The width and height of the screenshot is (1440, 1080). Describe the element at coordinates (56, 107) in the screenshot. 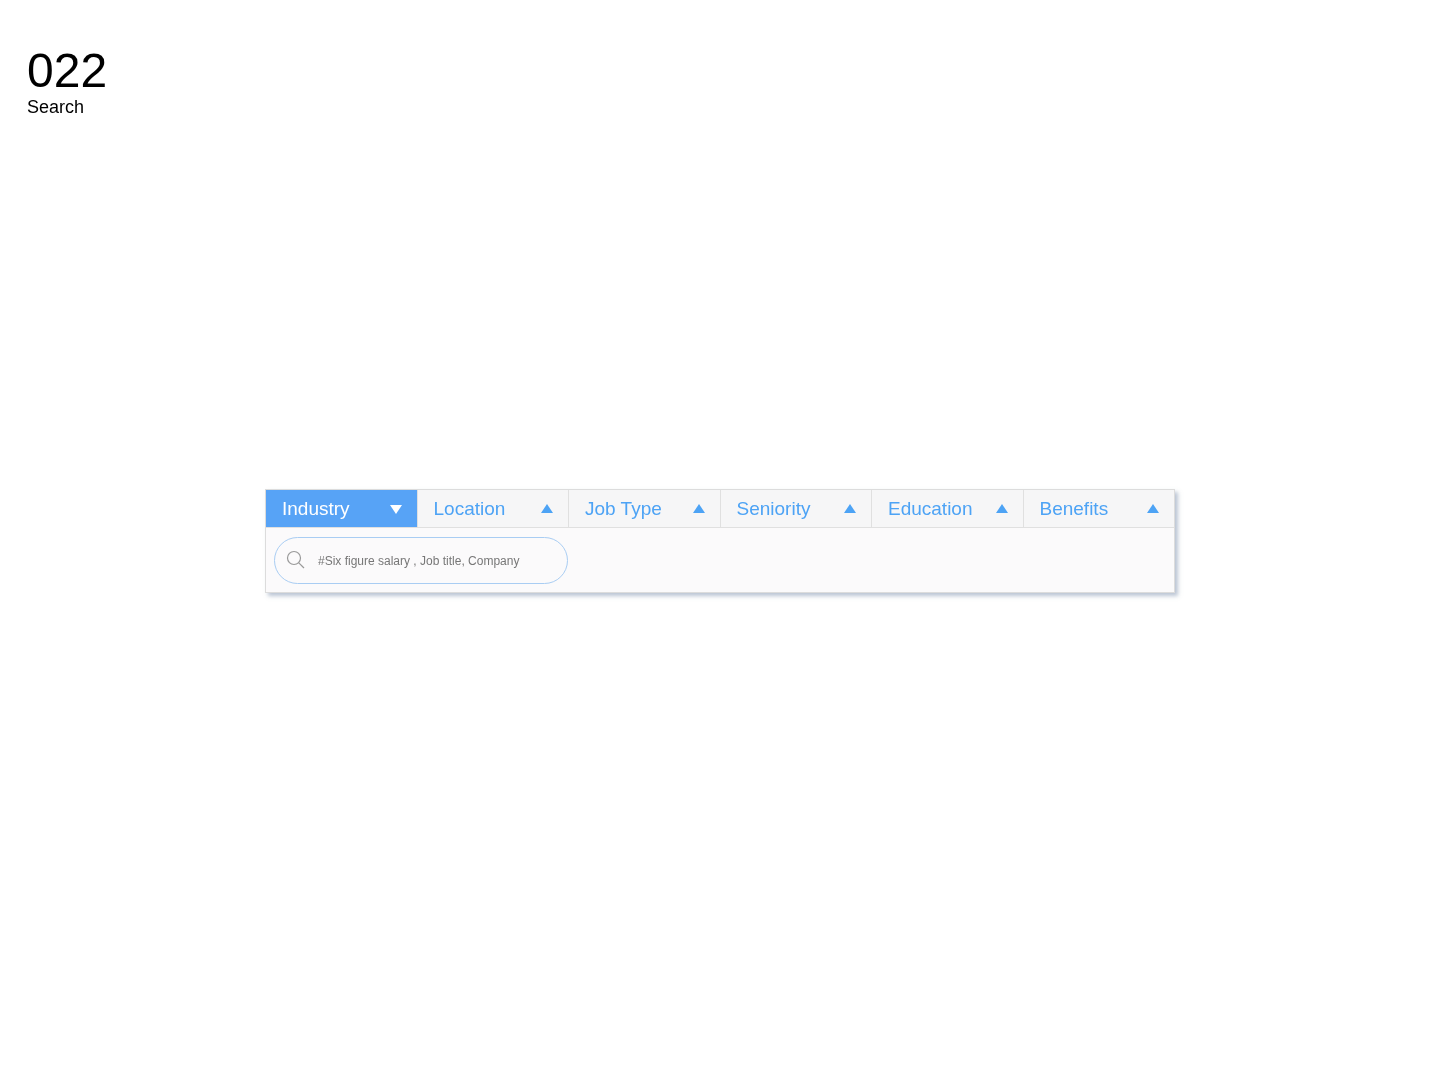

I see `page-title: Search` at that location.